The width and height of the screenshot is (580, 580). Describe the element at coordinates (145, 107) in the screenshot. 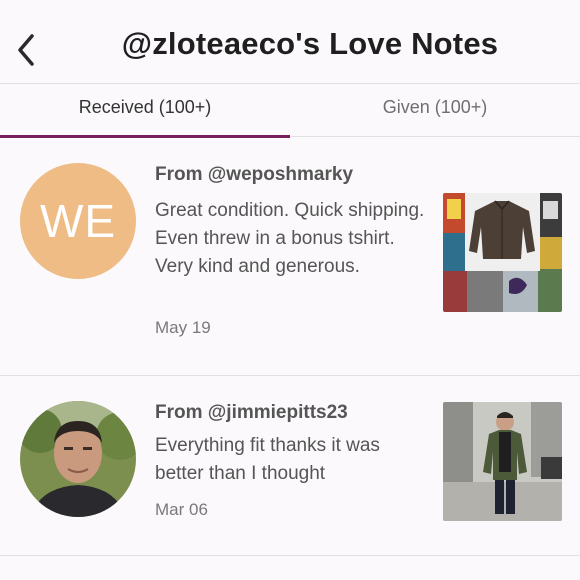

I see `tab-received-label: Received (100+)` at that location.